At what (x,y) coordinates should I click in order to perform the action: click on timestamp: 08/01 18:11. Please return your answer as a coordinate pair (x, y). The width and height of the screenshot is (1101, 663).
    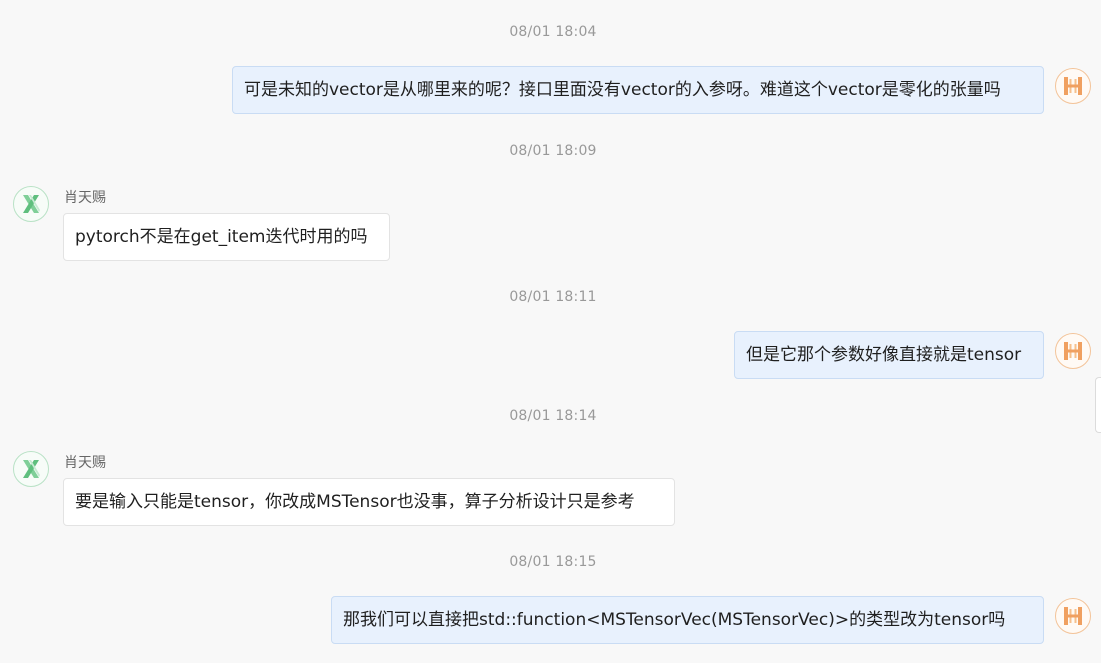
    Looking at the image, I should click on (553, 297).